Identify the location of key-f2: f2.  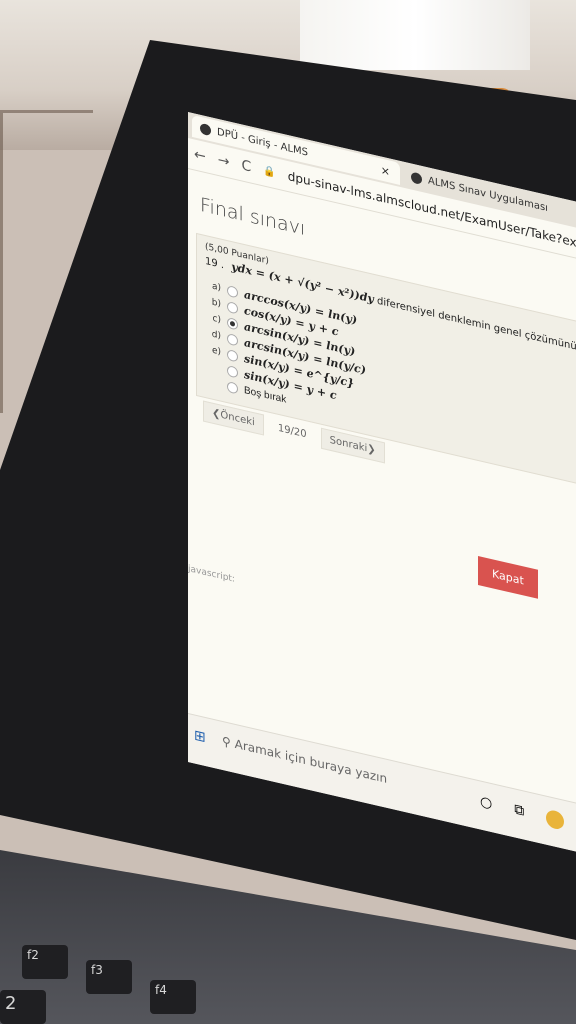
(45, 962).